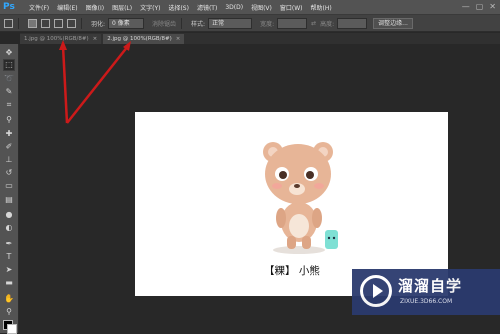 Image resolution: width=500 pixels, height=334 pixels. Describe the element at coordinates (9, 200) in the screenshot. I see `gradient-icon: ▤` at that location.